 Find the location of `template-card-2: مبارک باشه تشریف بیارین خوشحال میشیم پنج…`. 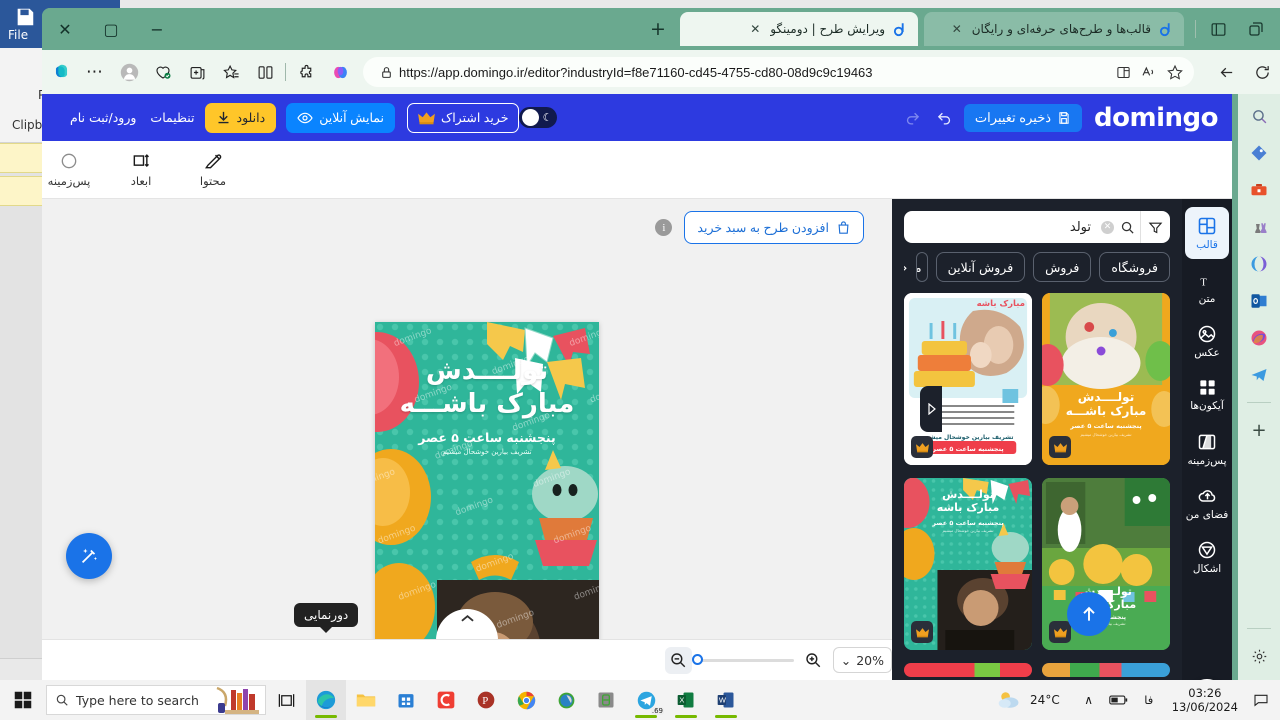

template-card-2: مبارک باشه تشریف بیارین خوشحال میشیم پنج… is located at coordinates (968, 379).